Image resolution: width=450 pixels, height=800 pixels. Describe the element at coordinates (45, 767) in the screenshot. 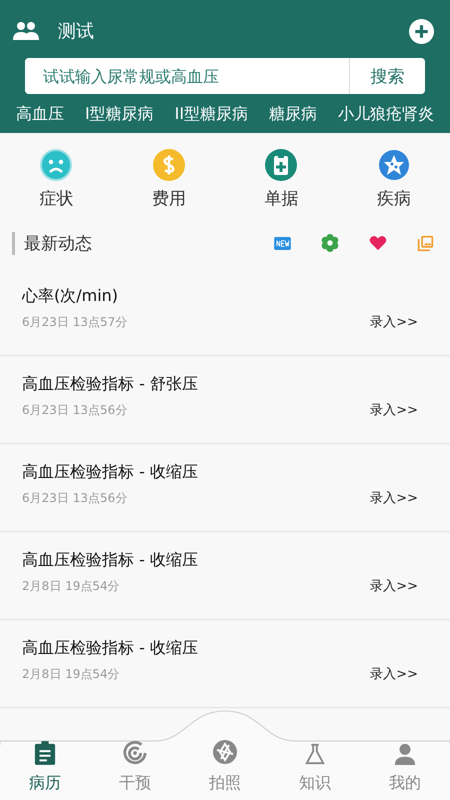

I see `nav-tab: 病历` at that location.